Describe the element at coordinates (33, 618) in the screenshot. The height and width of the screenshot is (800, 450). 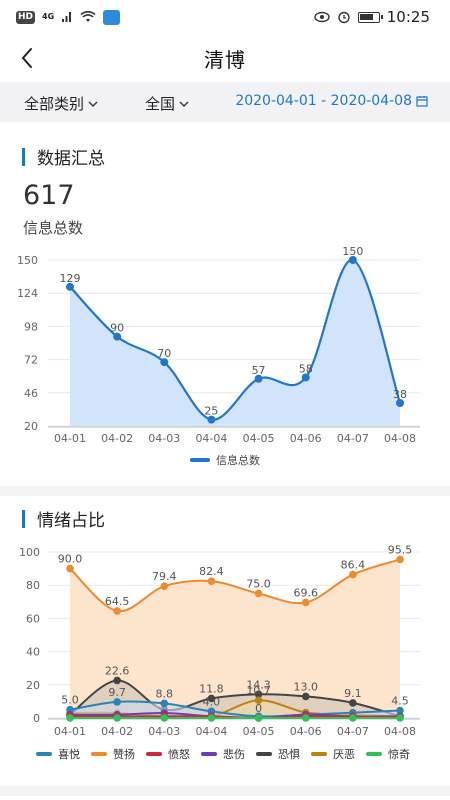
I see `y-tick-label: 60` at that location.